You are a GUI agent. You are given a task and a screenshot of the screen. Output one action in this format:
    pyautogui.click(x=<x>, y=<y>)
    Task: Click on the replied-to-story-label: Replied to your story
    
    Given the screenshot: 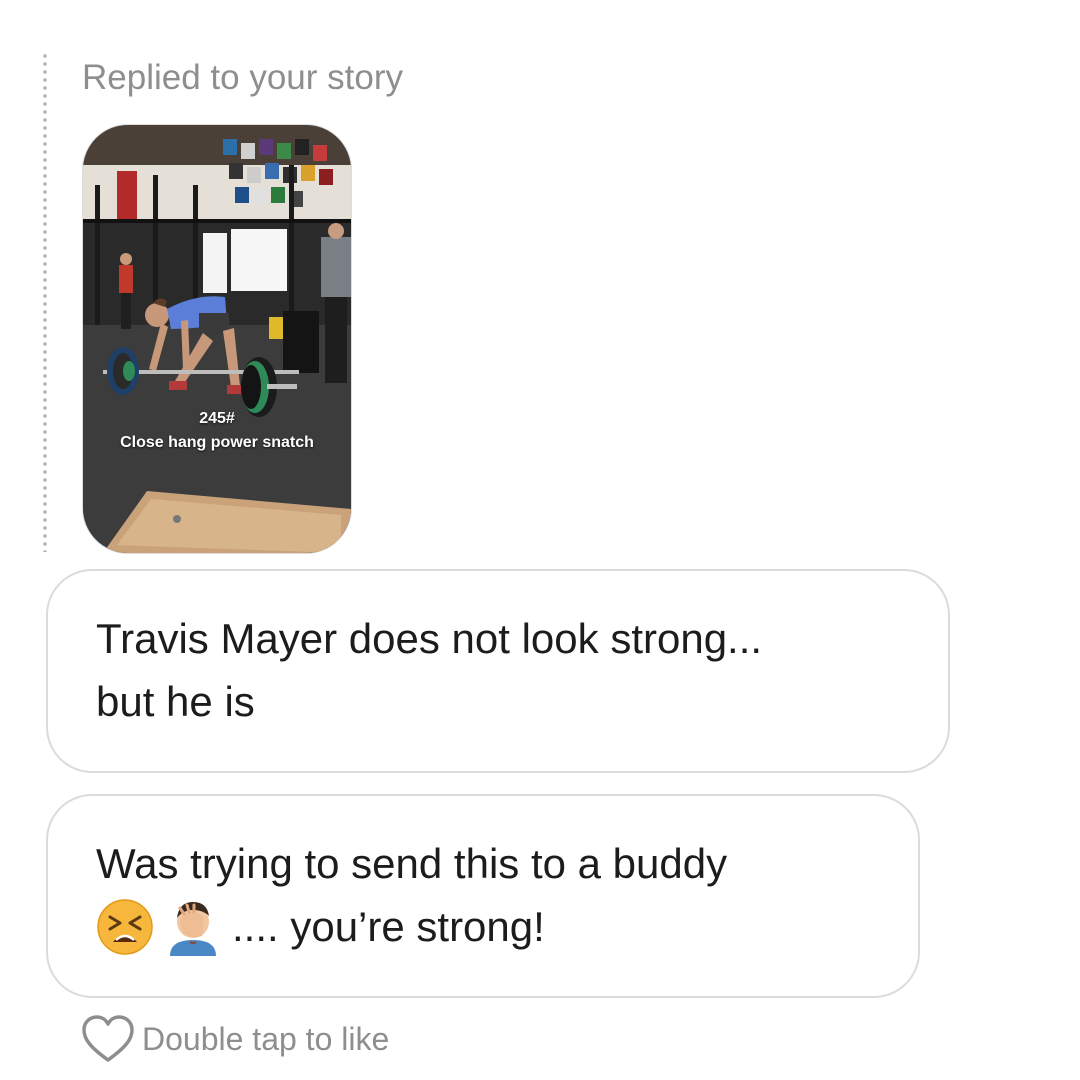 What is the action you would take?
    pyautogui.click(x=242, y=77)
    